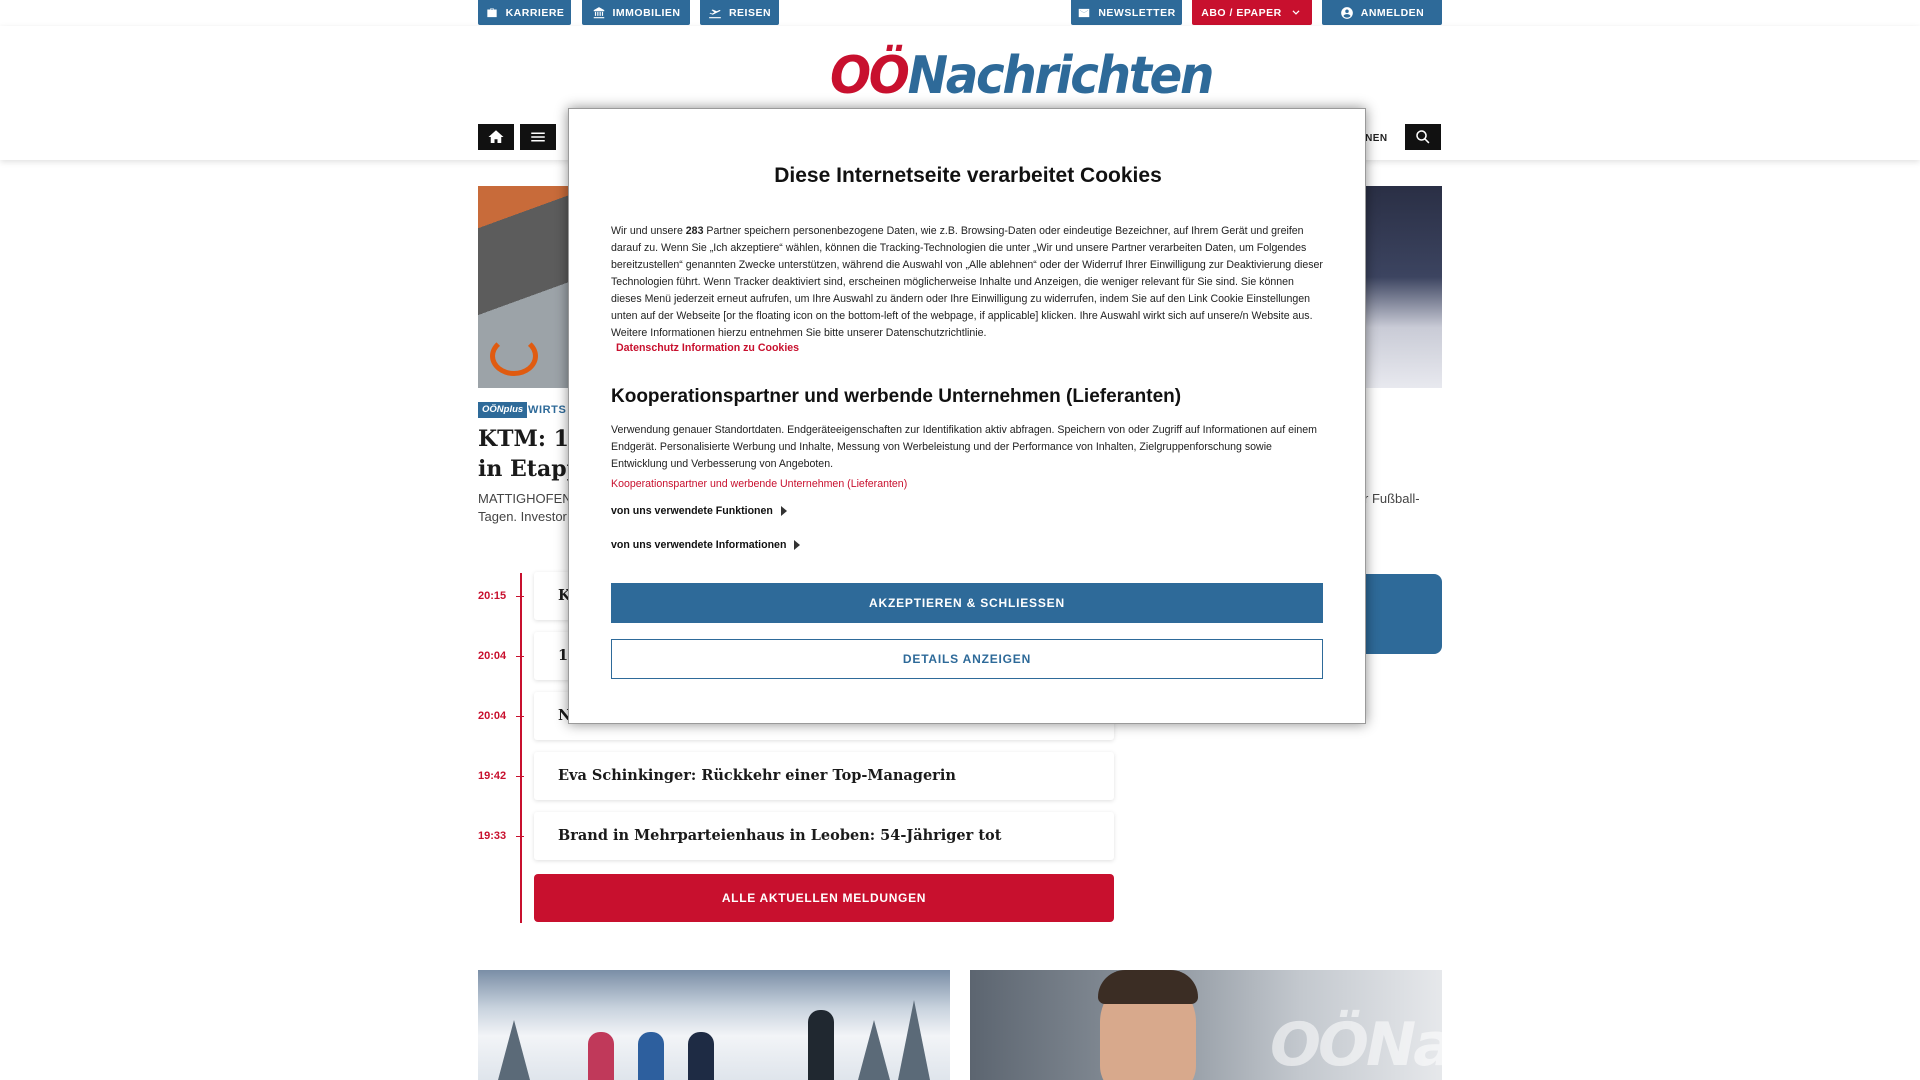 This screenshot has width=1920, height=1080. I want to click on newsletter-button: NEWSLETTER, so click(1126, 12).